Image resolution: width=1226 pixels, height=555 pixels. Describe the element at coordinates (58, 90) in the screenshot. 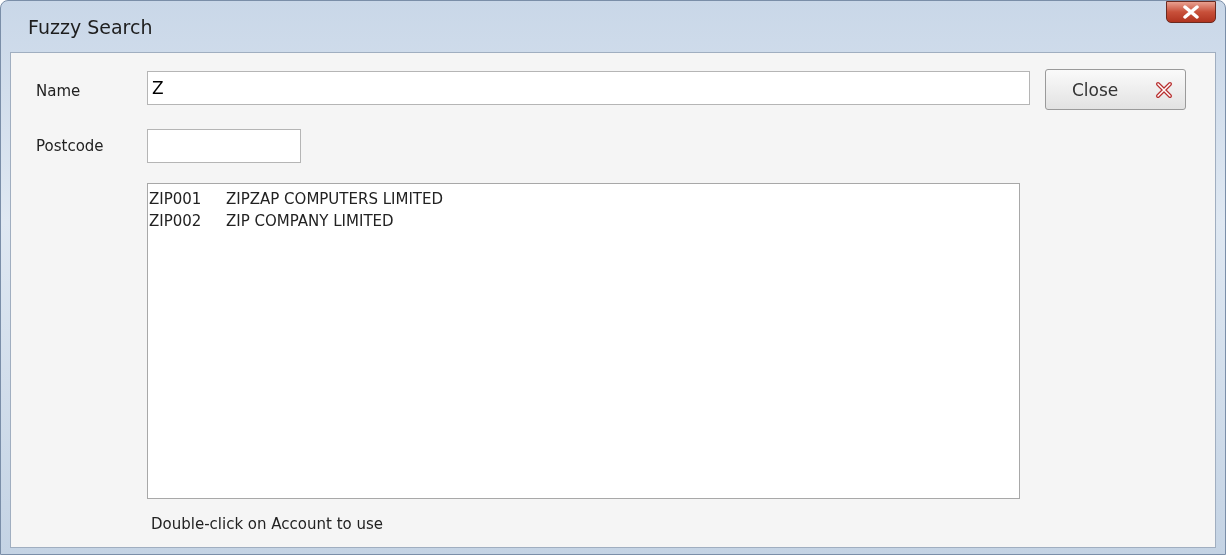

I see `name-label: Name` at that location.